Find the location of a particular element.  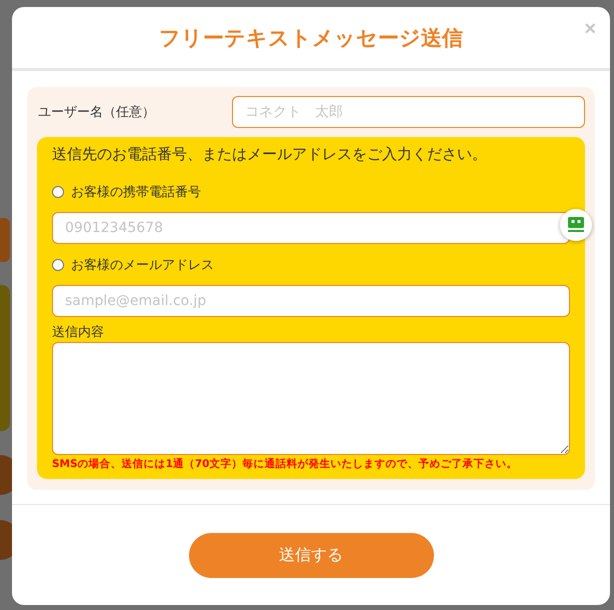

instruction-text: 送信先のお電話番号、またはメールアドレスをご入力ください。 is located at coordinates (270, 154).